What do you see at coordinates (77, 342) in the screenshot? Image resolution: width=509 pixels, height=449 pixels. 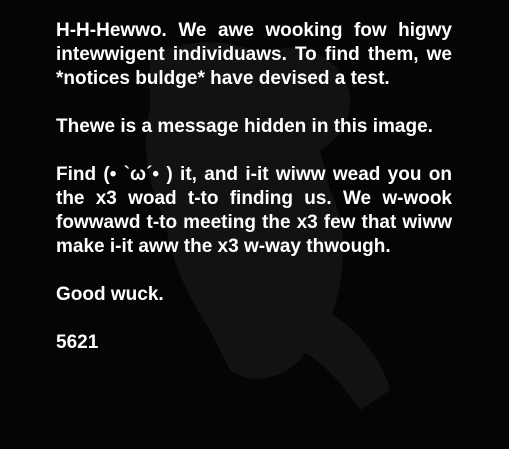 I see `message-code: 5621` at bounding box center [77, 342].